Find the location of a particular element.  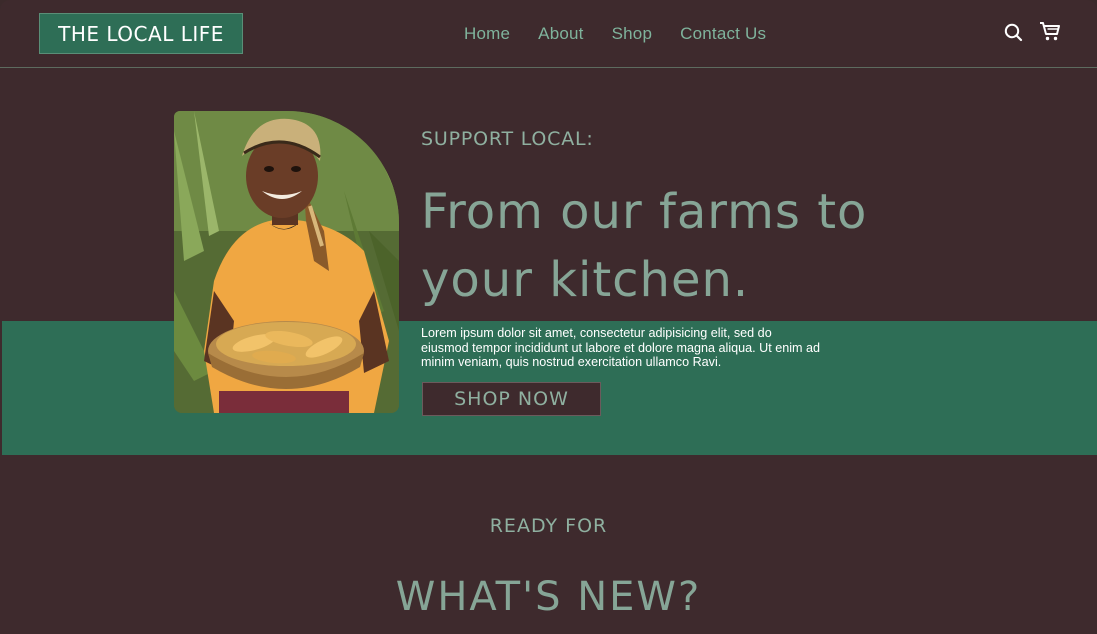

hero-headline: From our farms to your kitchen. is located at coordinates (644, 246).